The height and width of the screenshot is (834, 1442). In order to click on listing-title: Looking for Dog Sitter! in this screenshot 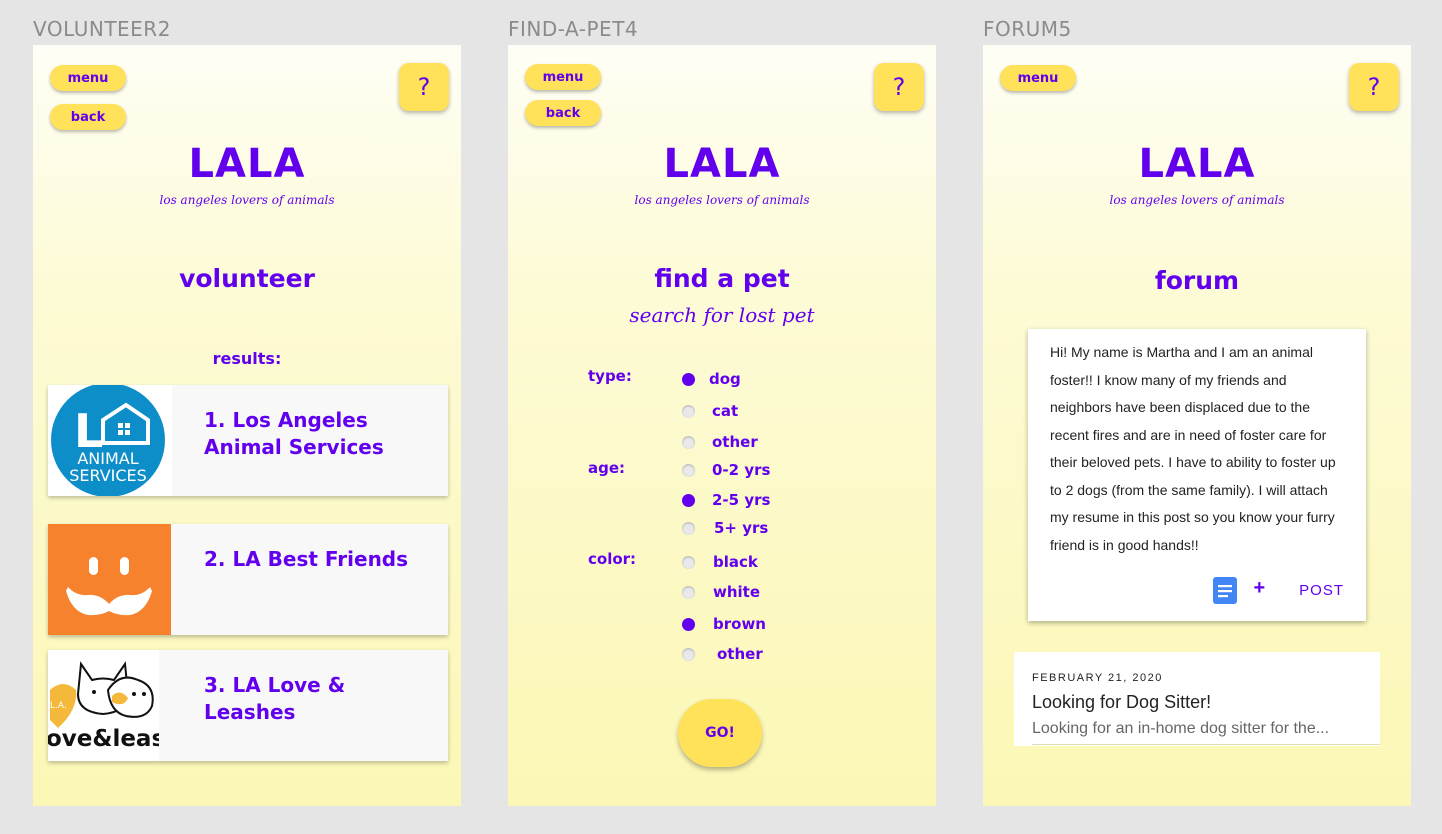, I will do `click(1122, 702)`.